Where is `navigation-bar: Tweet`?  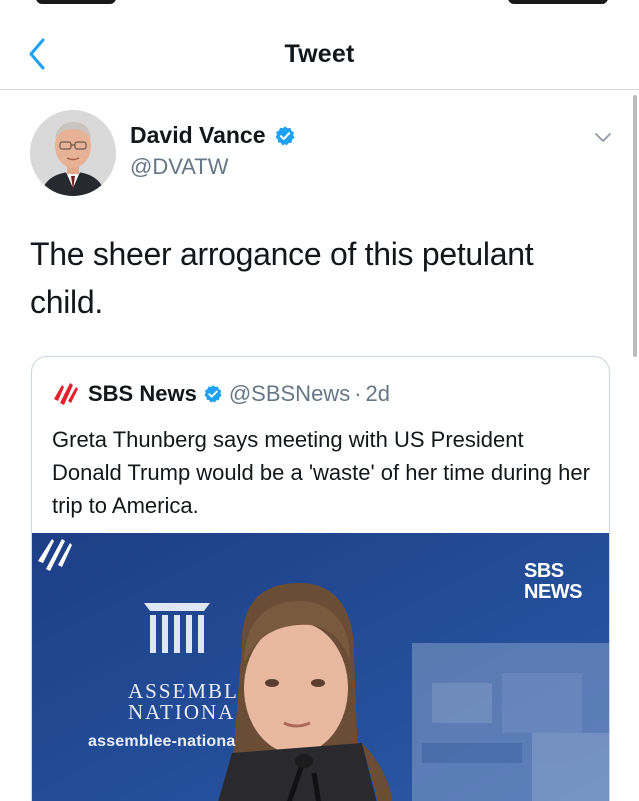 navigation-bar: Tweet is located at coordinates (319, 52).